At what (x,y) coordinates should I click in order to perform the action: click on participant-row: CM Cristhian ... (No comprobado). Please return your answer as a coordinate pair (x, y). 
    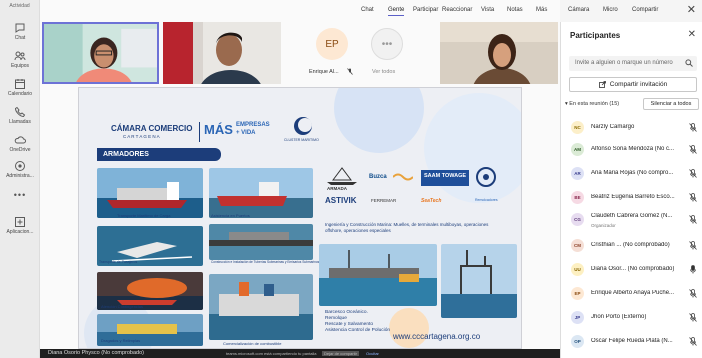
    Looking at the image, I should click on (631, 245).